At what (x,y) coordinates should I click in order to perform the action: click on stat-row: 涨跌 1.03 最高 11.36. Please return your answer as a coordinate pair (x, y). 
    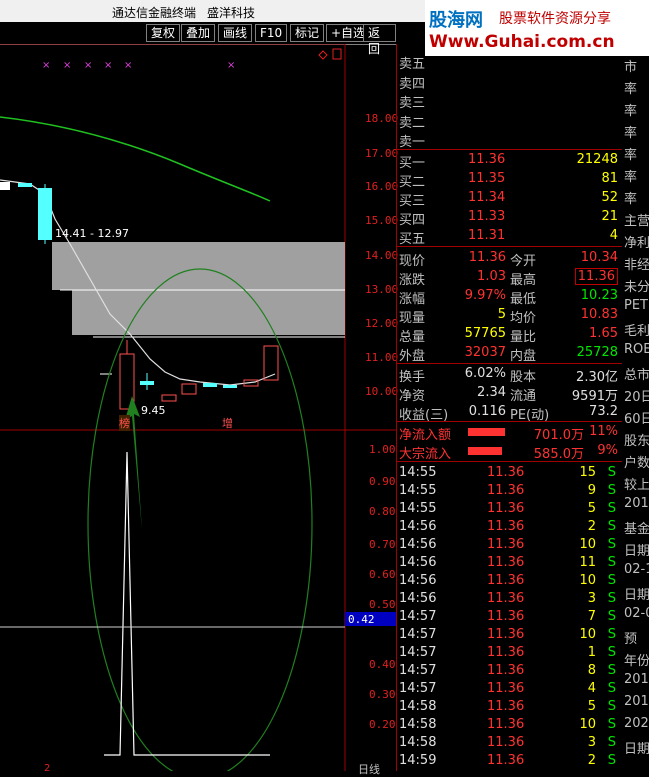
    Looking at the image, I should click on (509, 278).